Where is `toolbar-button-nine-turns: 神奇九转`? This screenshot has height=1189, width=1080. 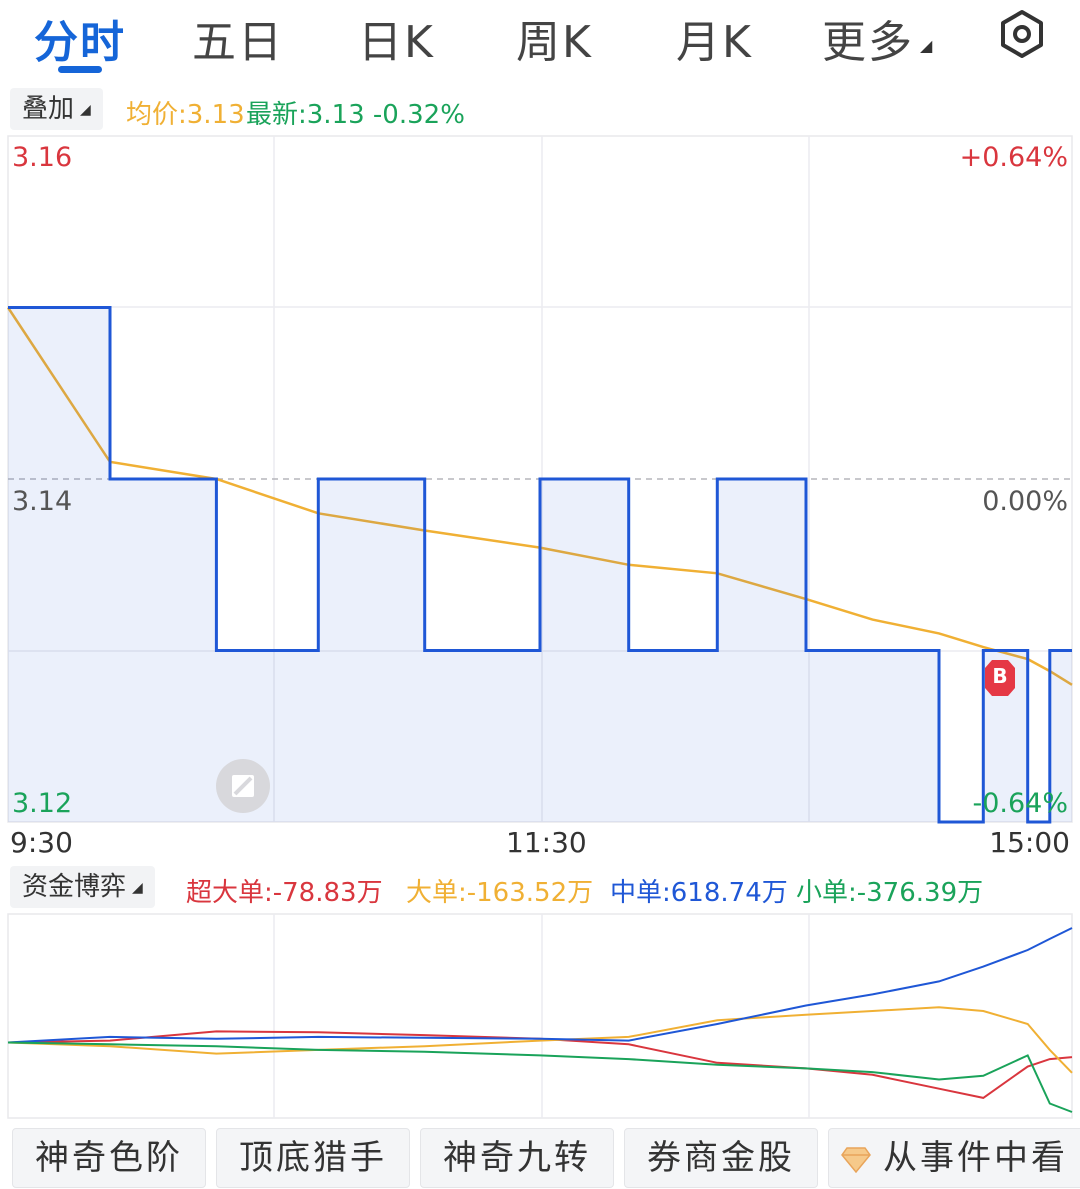 toolbar-button-nine-turns: 神奇九转 is located at coordinates (517, 1158).